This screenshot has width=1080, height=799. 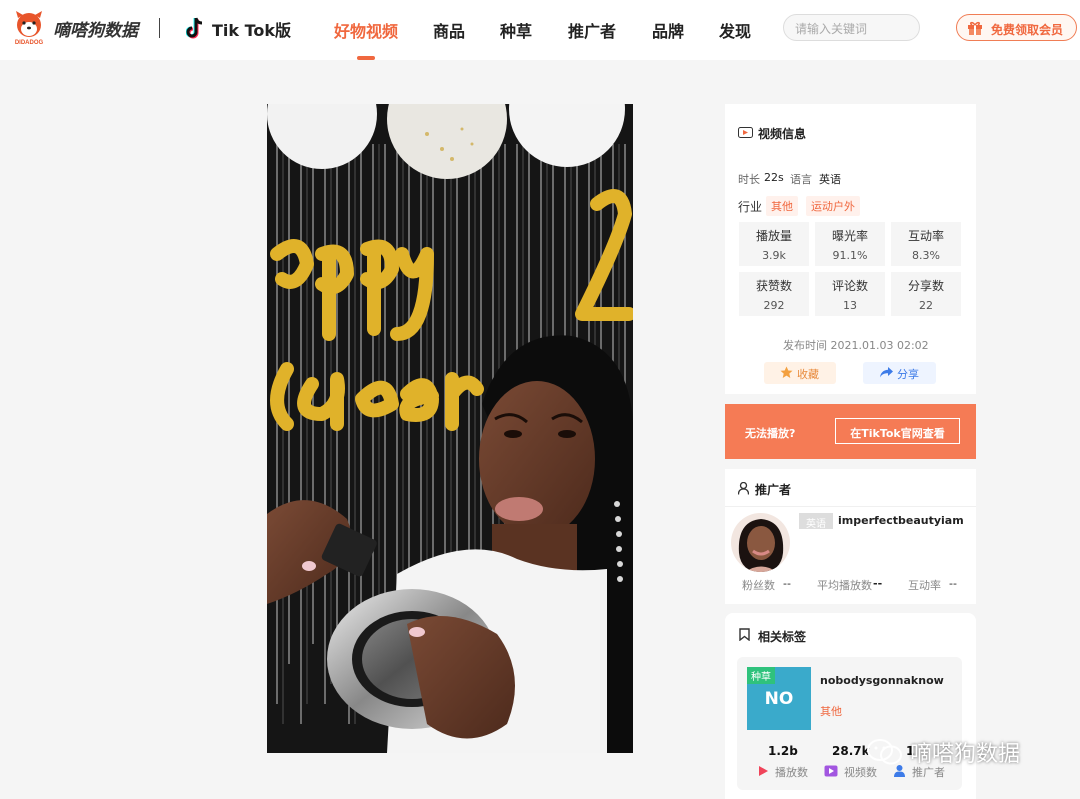 What do you see at coordinates (850, 255) in the screenshot?
I see `stat-value: 91.1%` at bounding box center [850, 255].